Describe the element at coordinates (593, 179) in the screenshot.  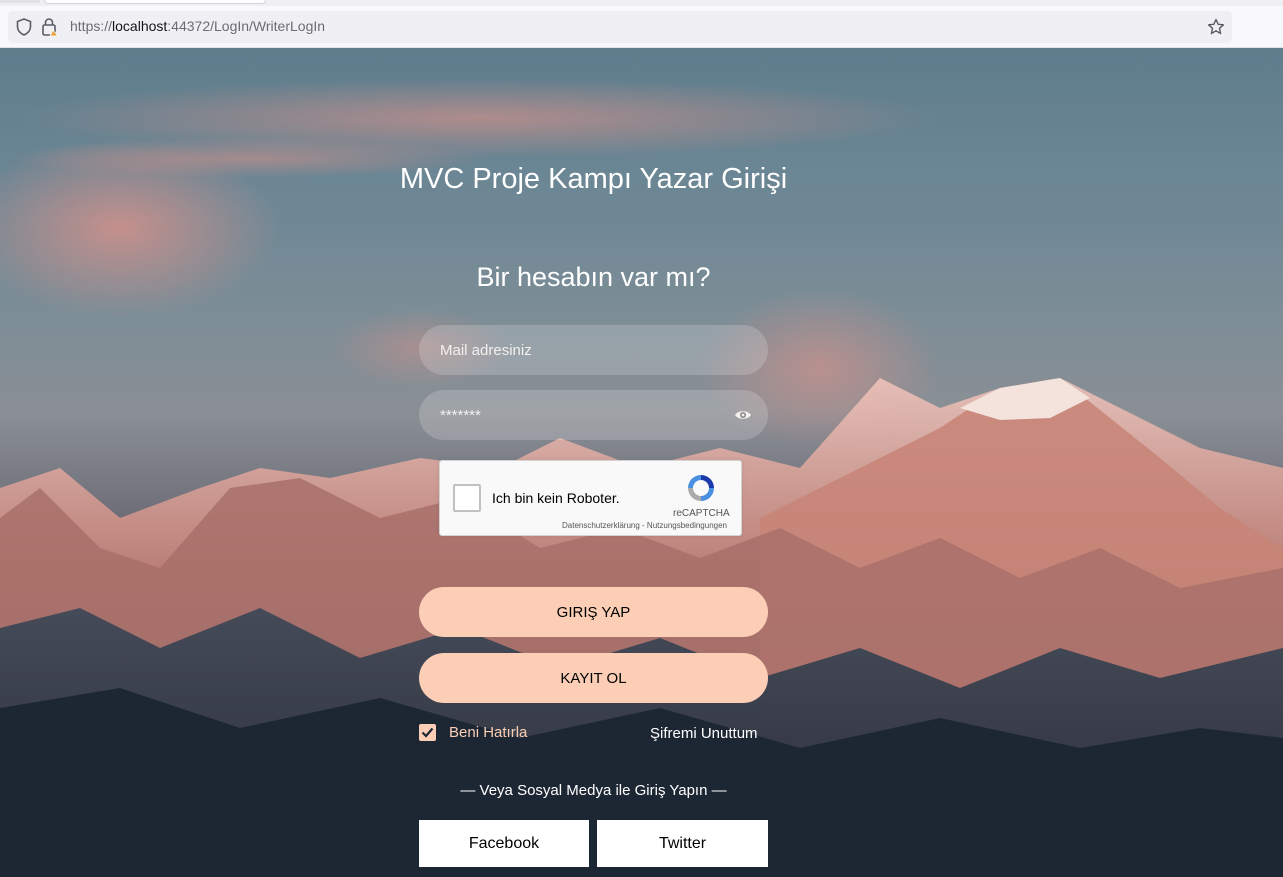
I see `page-title: MVC Proje Kampı Yazar Girişi` at that location.